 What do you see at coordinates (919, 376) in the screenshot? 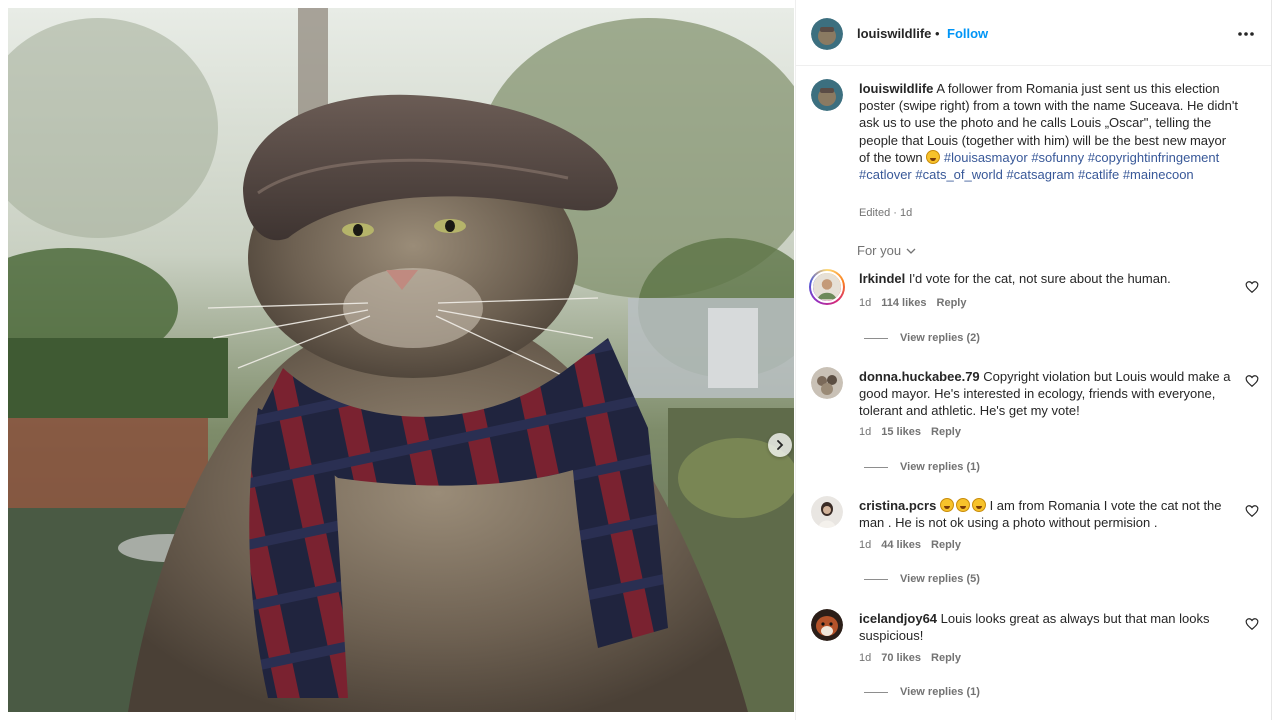
I see `comment-username: donna.huckabee.79` at bounding box center [919, 376].